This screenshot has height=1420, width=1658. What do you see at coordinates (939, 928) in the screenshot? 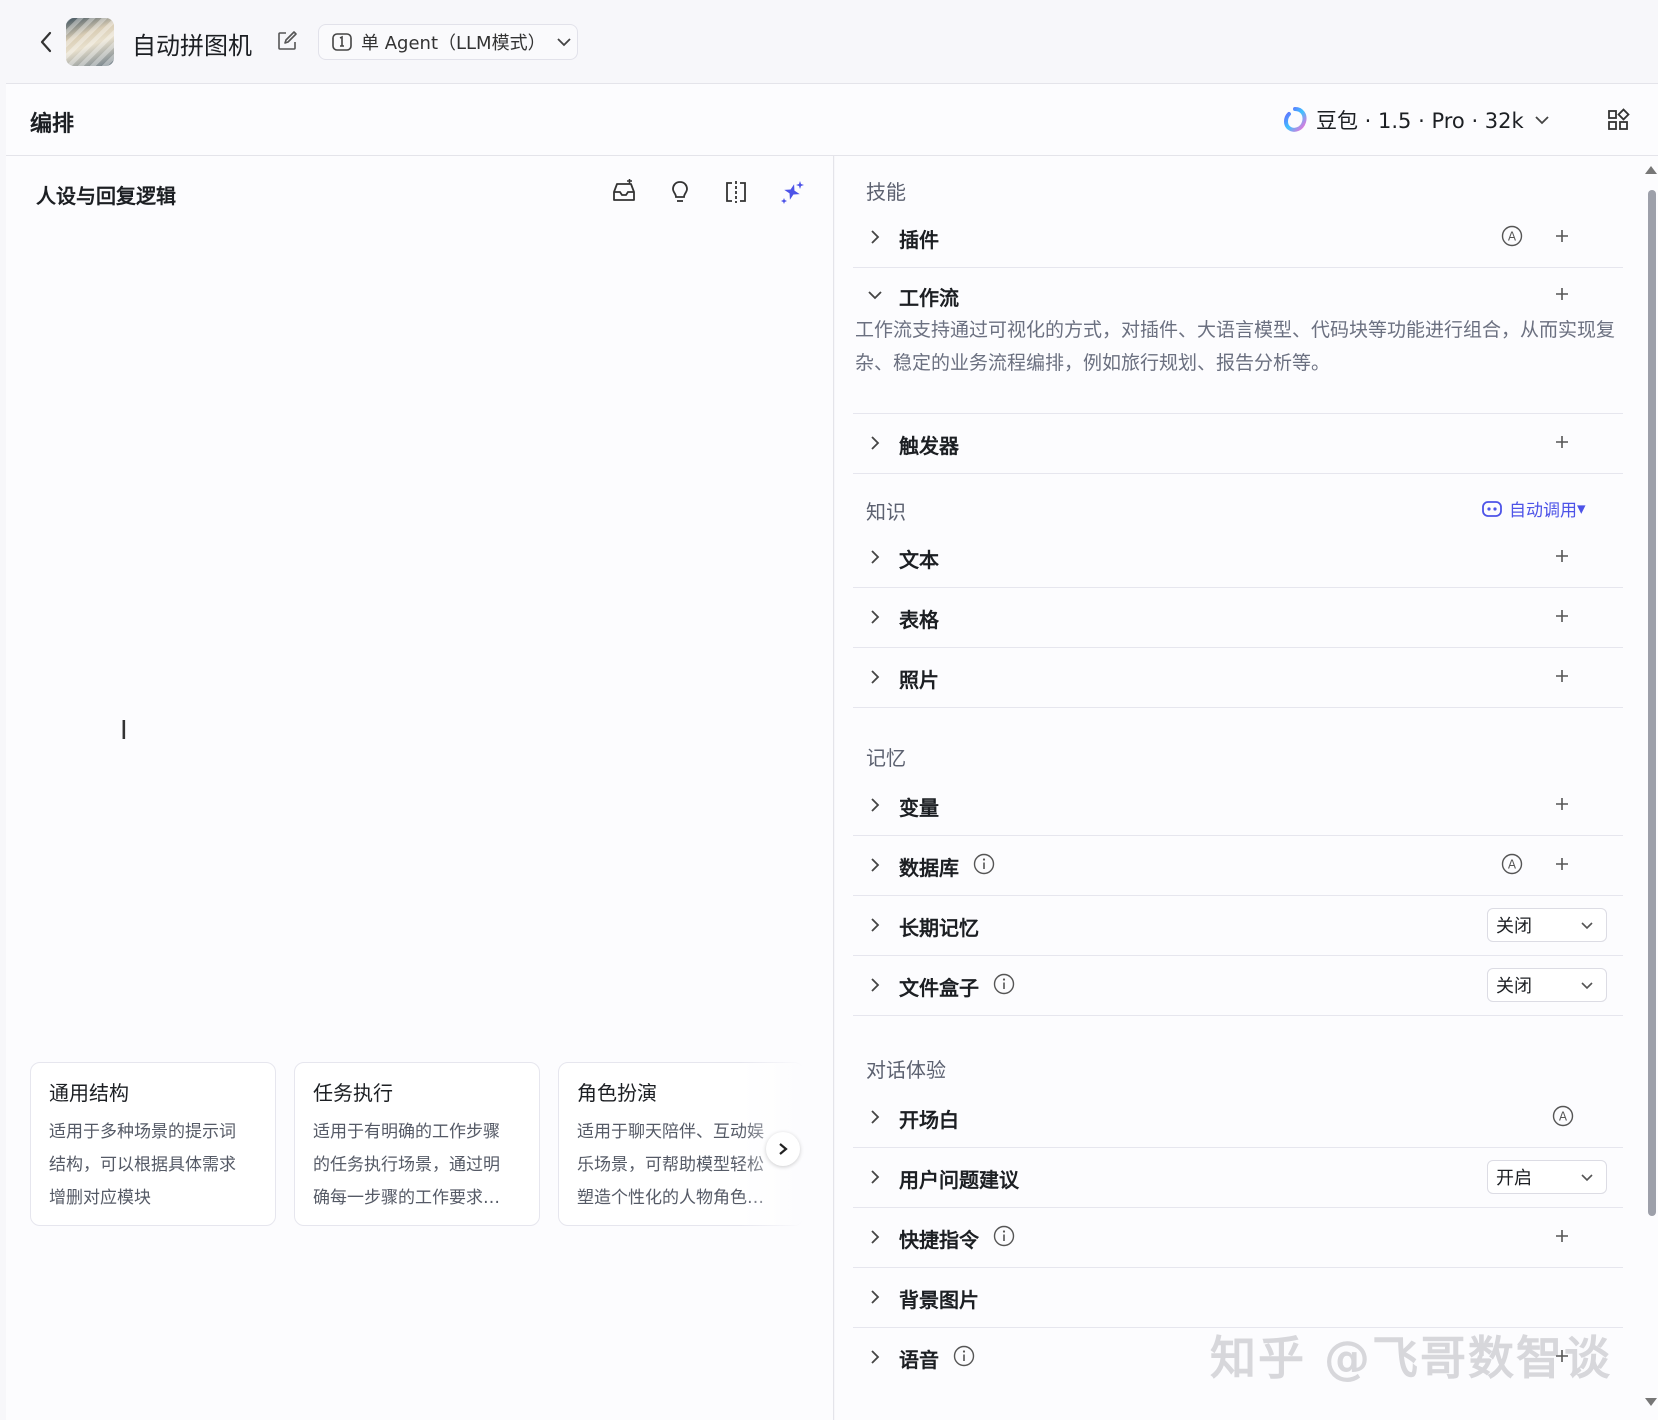
I see `row-label: 长期记忆` at bounding box center [939, 928].